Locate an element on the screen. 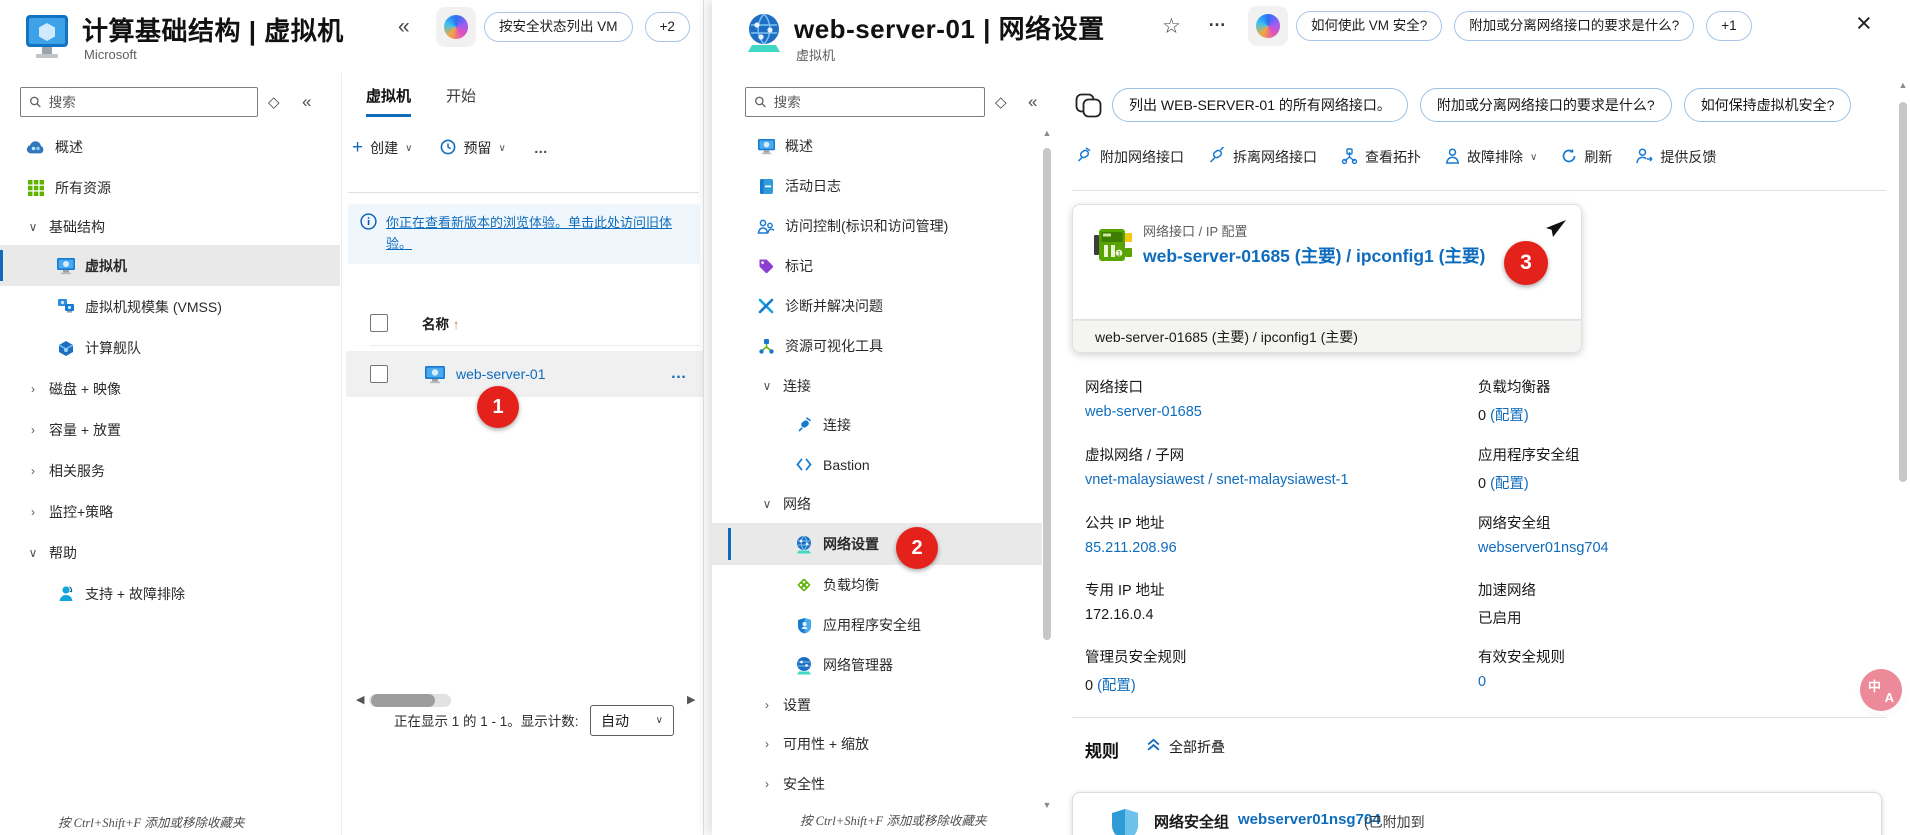  copilot-pill-more: +1 is located at coordinates (1729, 26).